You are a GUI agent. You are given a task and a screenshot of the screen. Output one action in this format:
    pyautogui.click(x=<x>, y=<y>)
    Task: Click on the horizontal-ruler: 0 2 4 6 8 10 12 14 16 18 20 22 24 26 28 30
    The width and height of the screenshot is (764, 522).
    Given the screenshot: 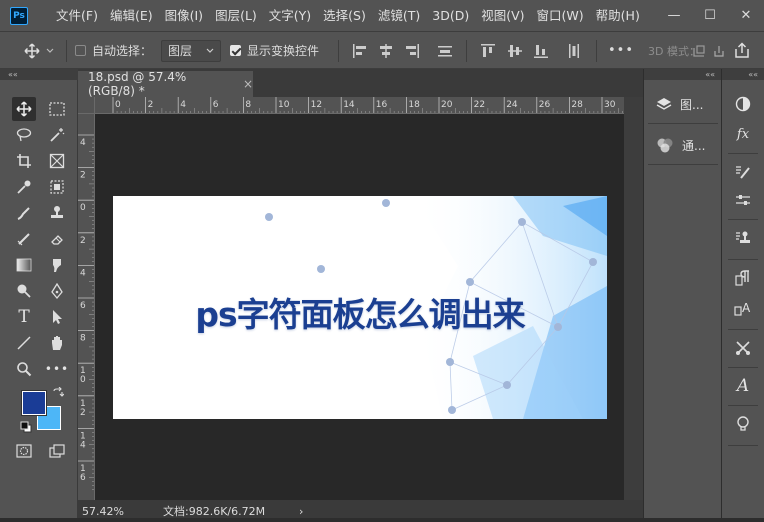 What is the action you would take?
    pyautogui.click(x=359, y=105)
    